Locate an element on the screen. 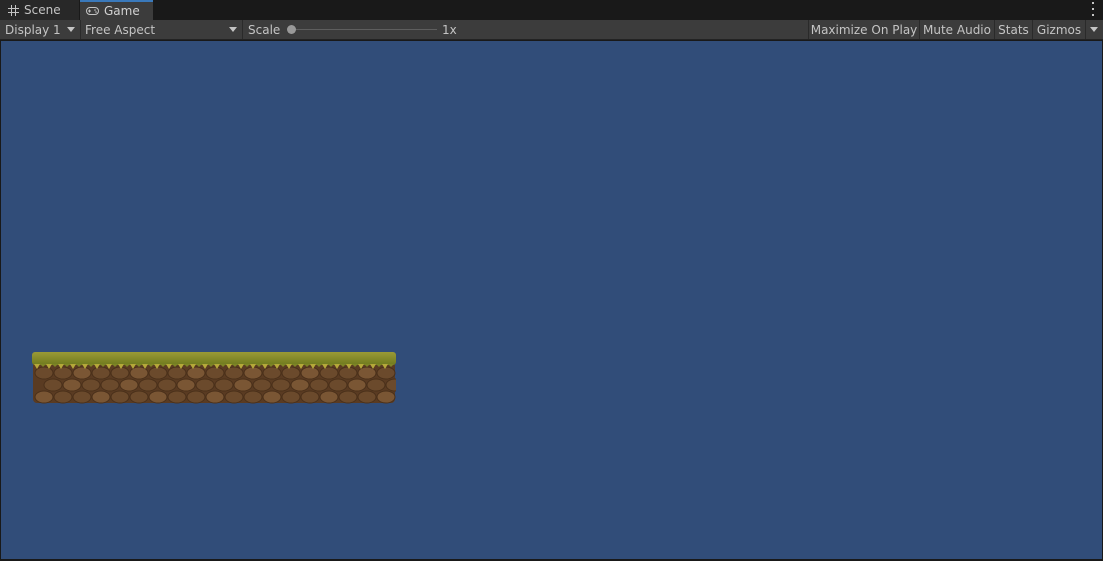 This screenshot has height=561, width=1103. grass-dirt-platform is located at coordinates (214, 378).